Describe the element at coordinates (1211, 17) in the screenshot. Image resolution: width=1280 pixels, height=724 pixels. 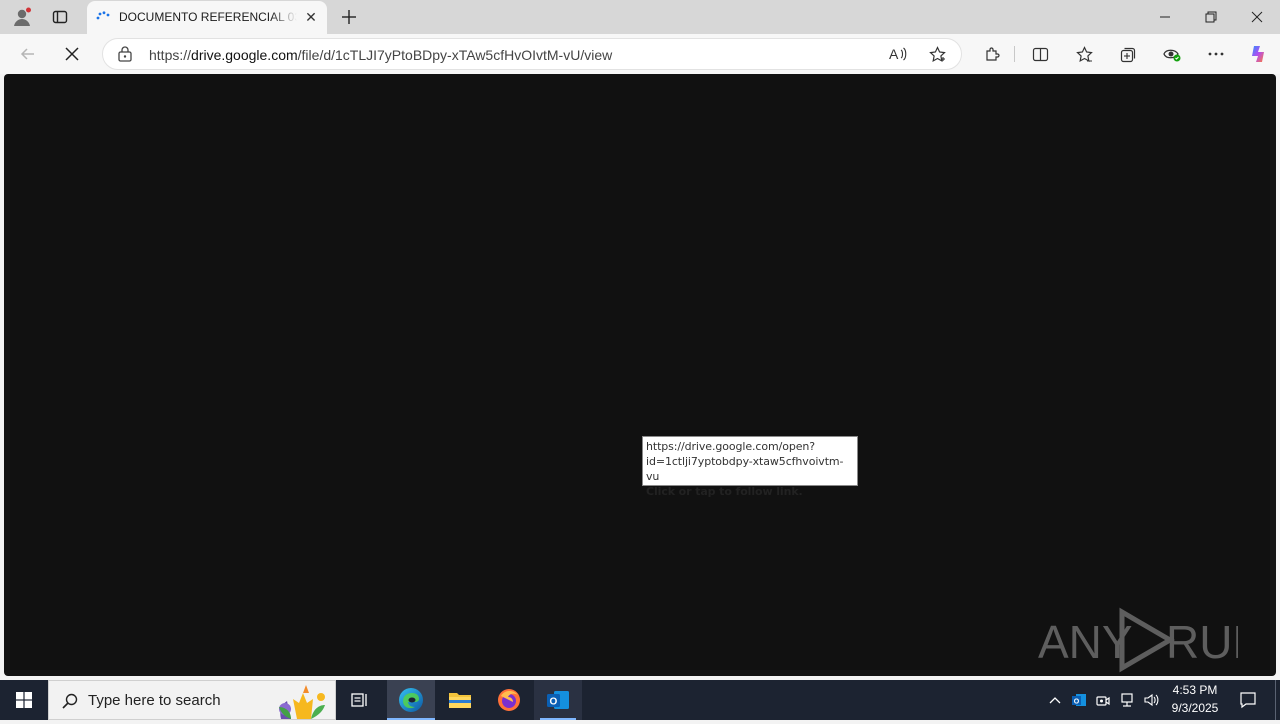
I see `restore-button` at that location.